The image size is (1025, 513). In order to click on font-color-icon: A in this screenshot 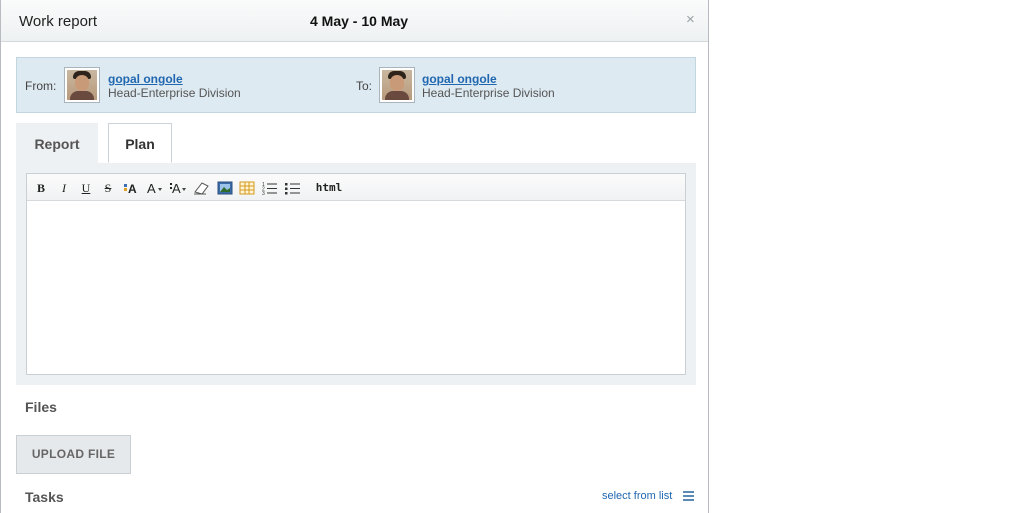, I will do `click(178, 188)`.